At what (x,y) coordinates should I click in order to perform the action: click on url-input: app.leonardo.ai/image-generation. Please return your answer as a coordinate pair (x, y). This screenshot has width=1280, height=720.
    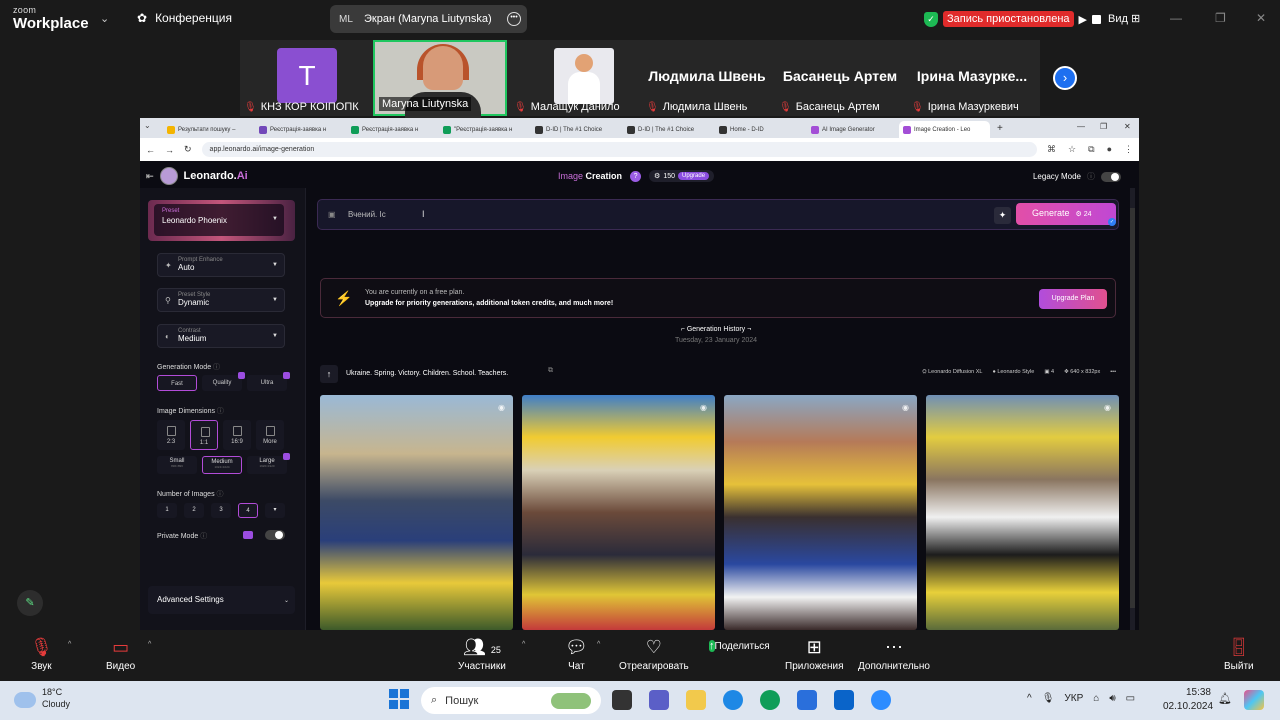
    Looking at the image, I should click on (619, 149).